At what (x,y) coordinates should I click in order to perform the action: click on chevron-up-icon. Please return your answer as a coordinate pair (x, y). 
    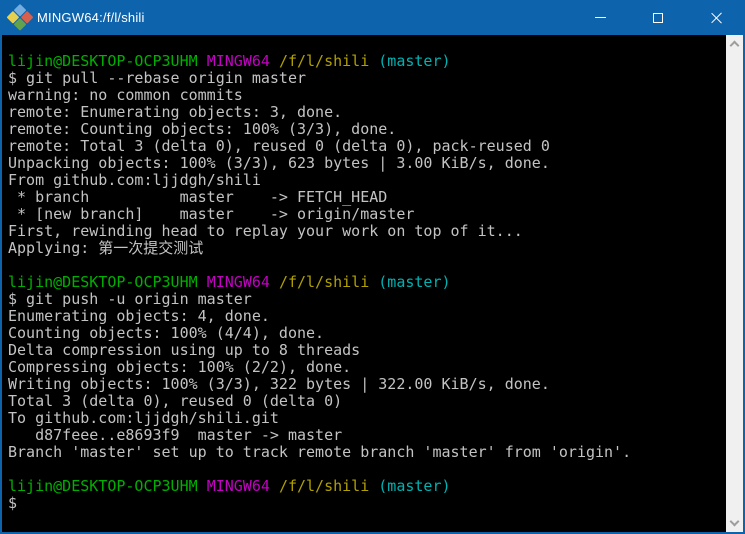
    Looking at the image, I should click on (734, 45).